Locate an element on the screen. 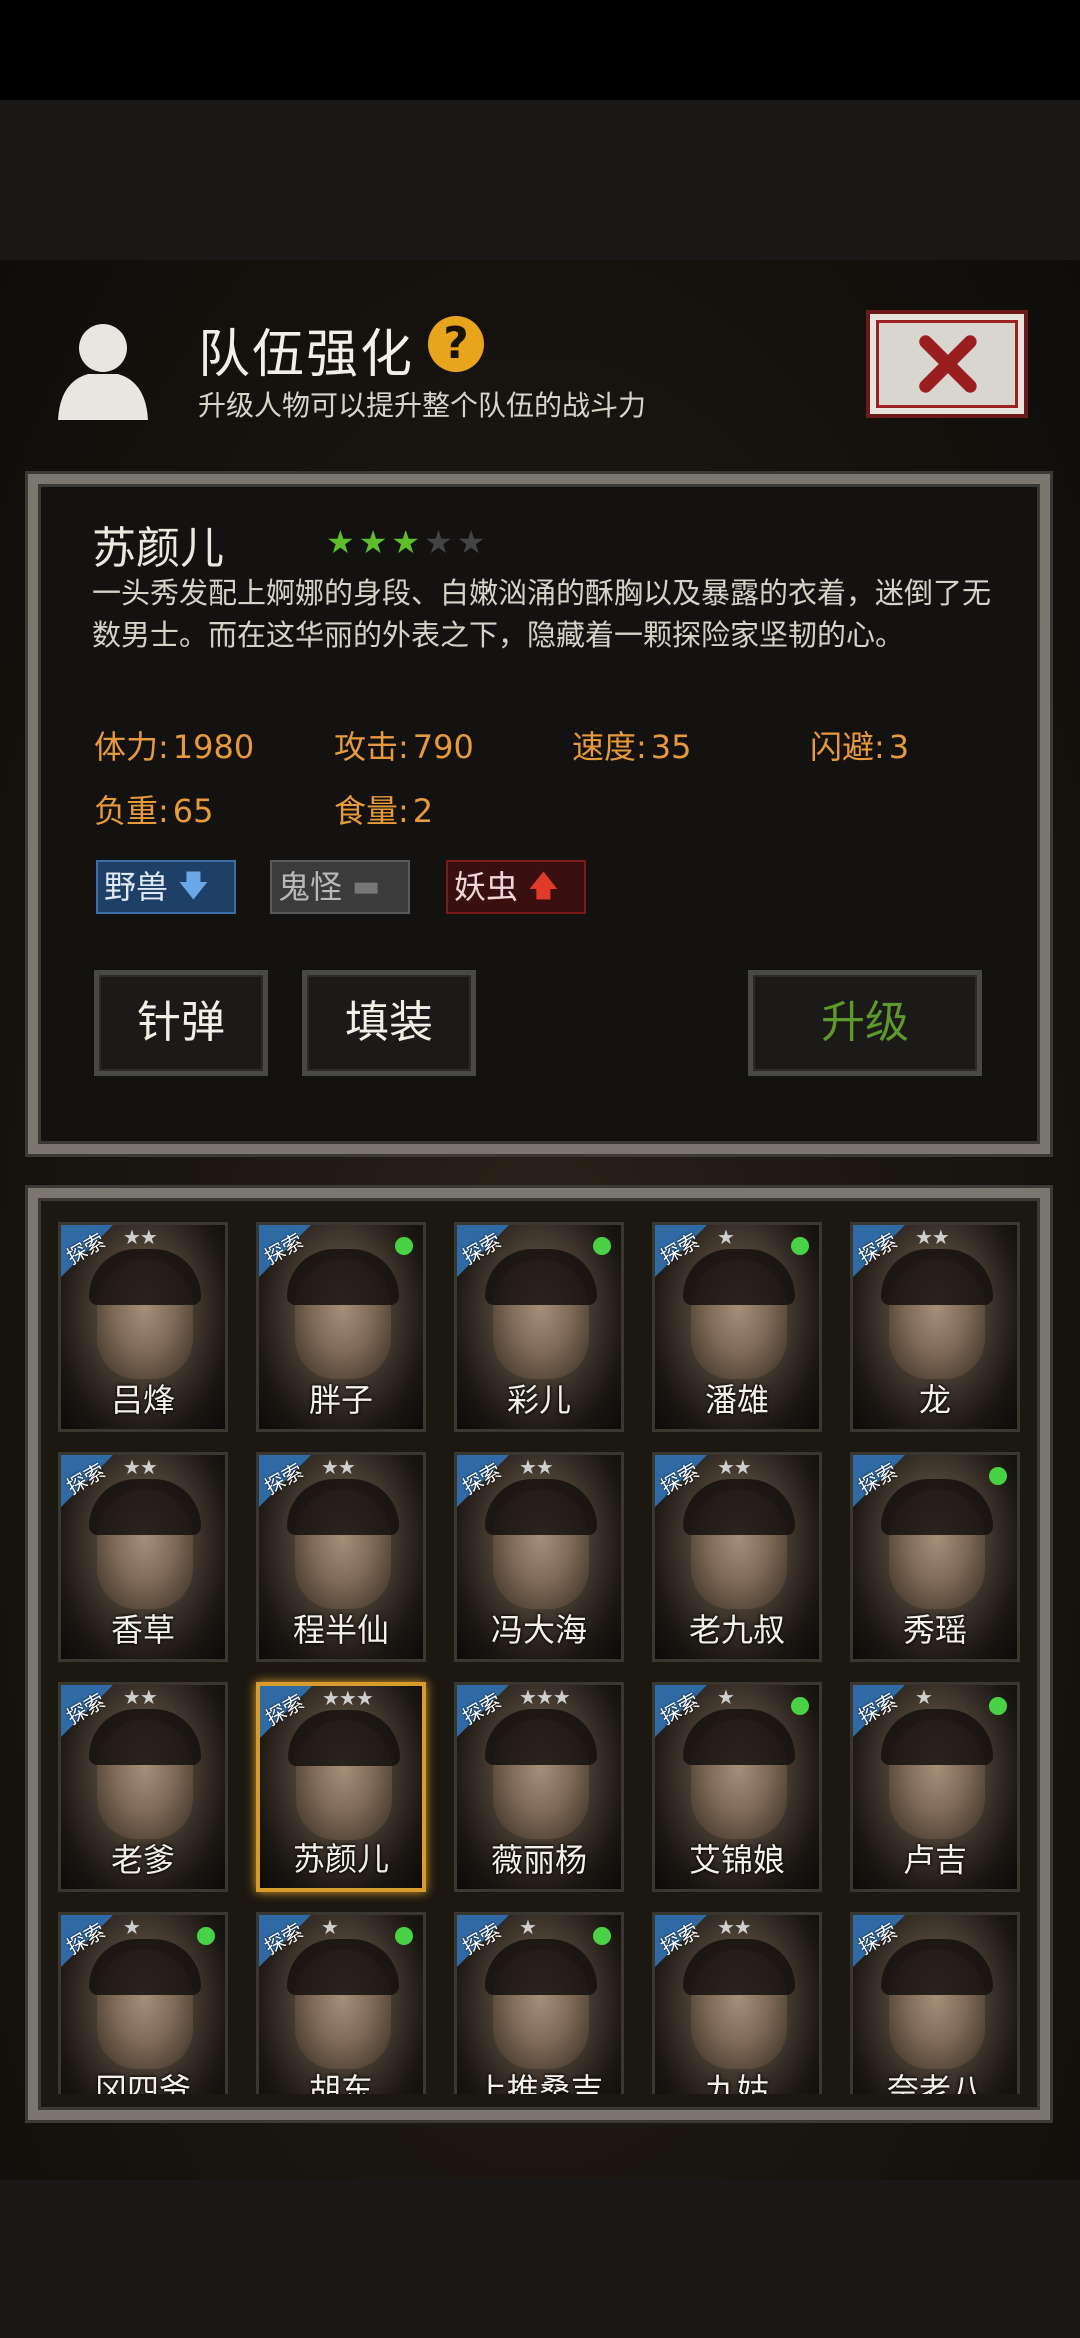 The height and width of the screenshot is (2338, 1080). arrow-up-icon: 🡅 is located at coordinates (543, 886).